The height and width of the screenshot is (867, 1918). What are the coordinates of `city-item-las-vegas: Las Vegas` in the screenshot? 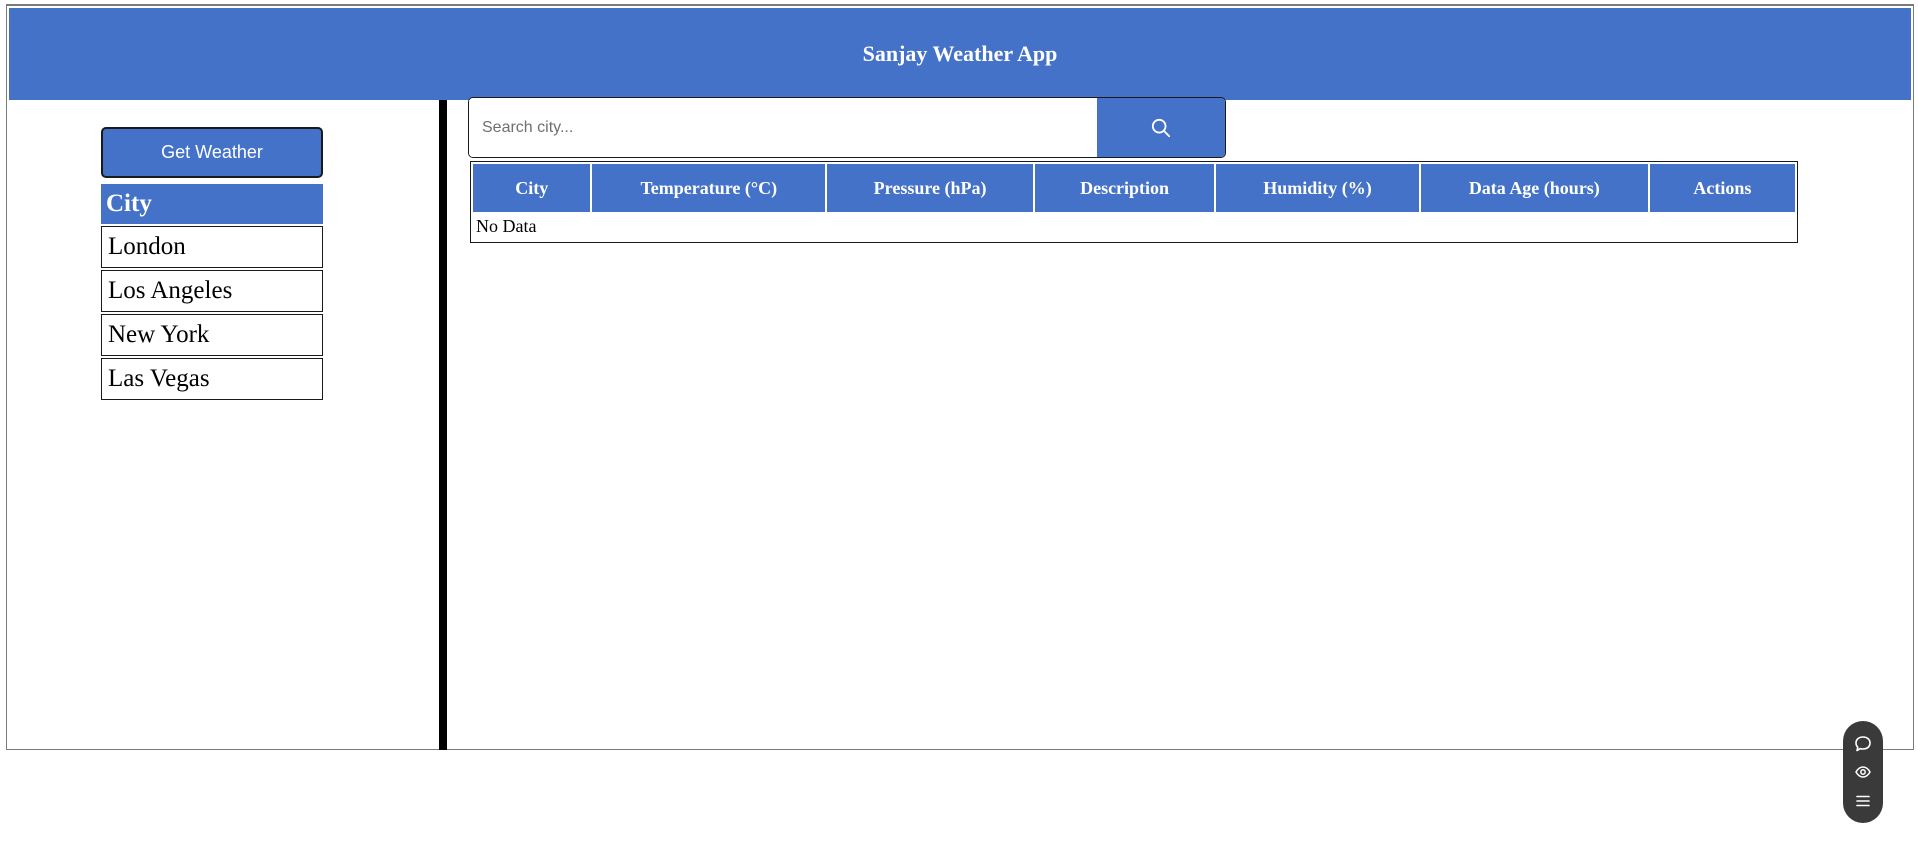 It's located at (212, 379).